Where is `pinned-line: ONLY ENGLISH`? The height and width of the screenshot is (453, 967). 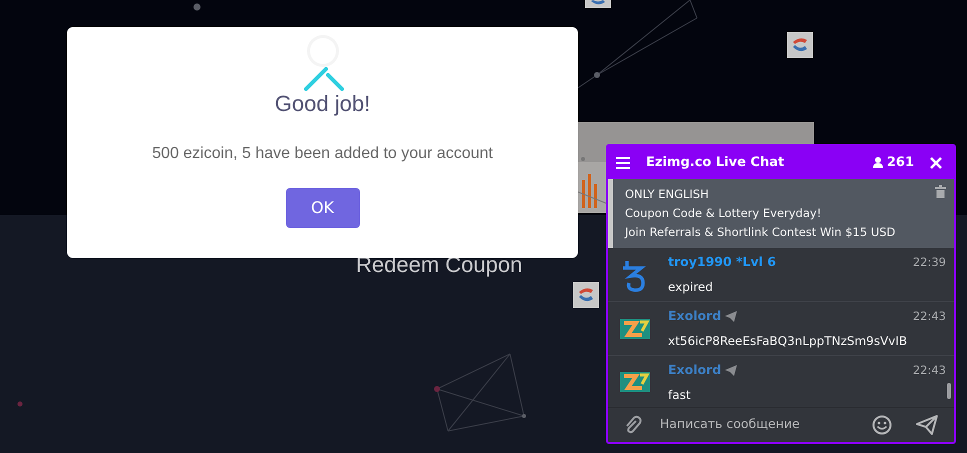 pinned-line: ONLY ENGLISH is located at coordinates (667, 195).